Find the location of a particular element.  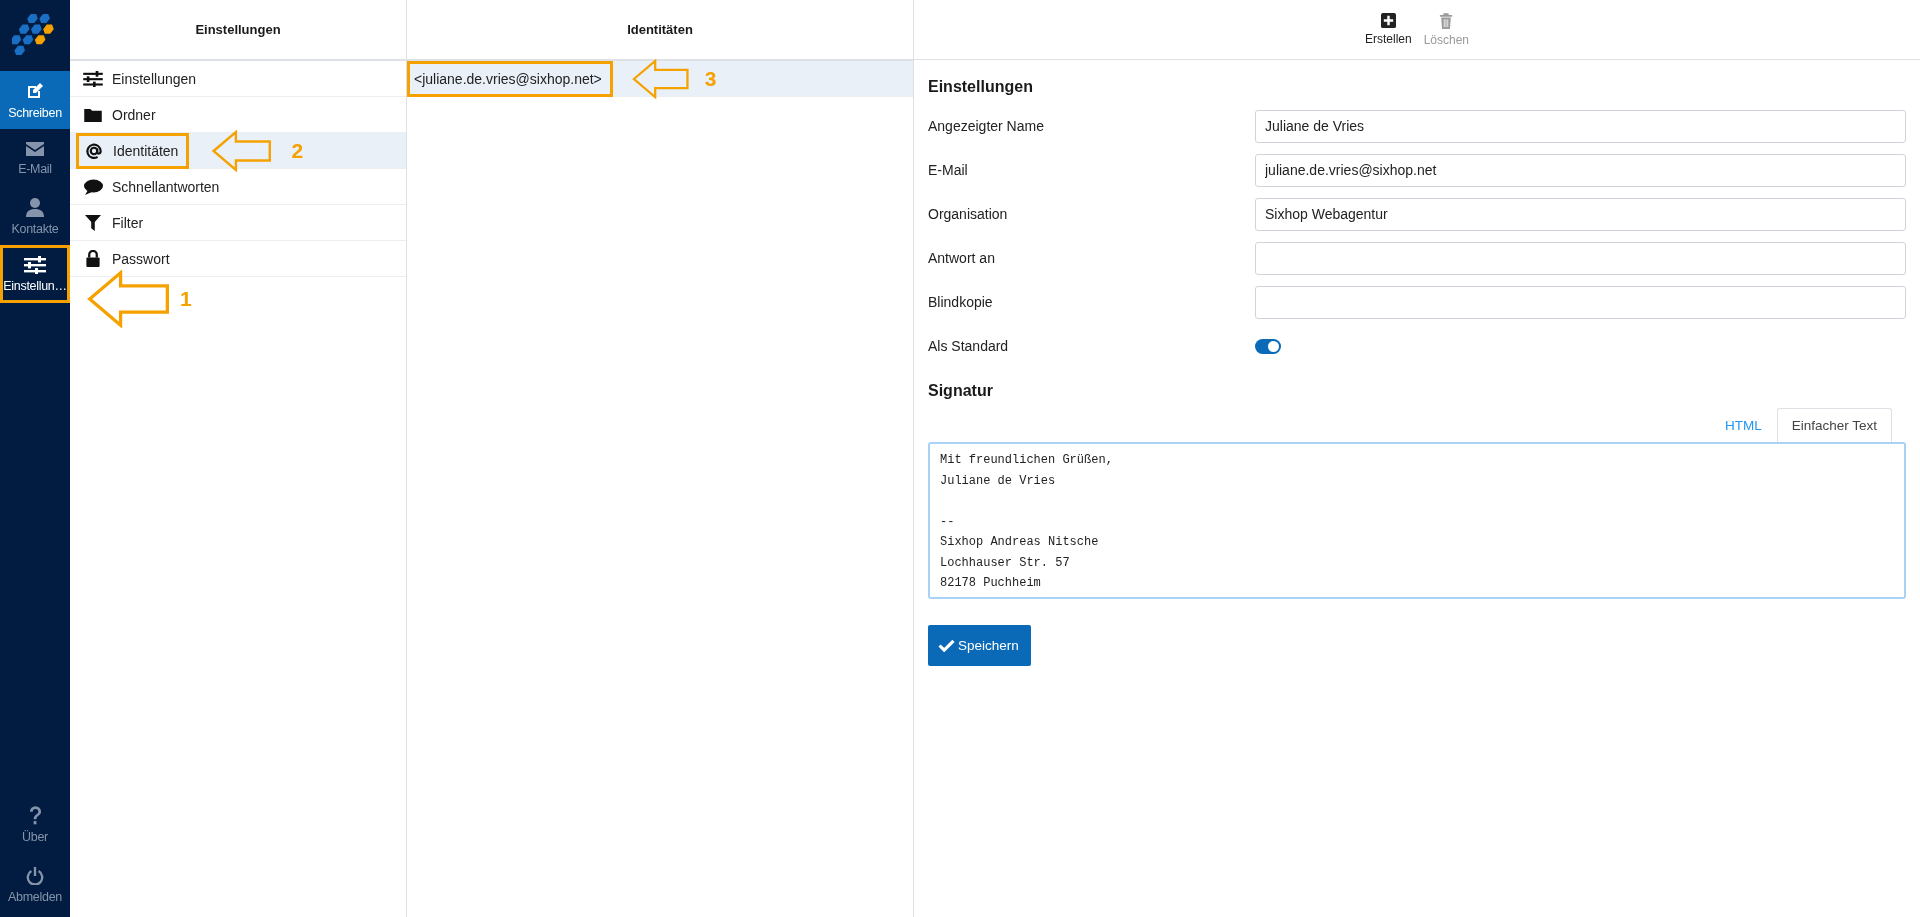

field-label: Organisation is located at coordinates (968, 214).